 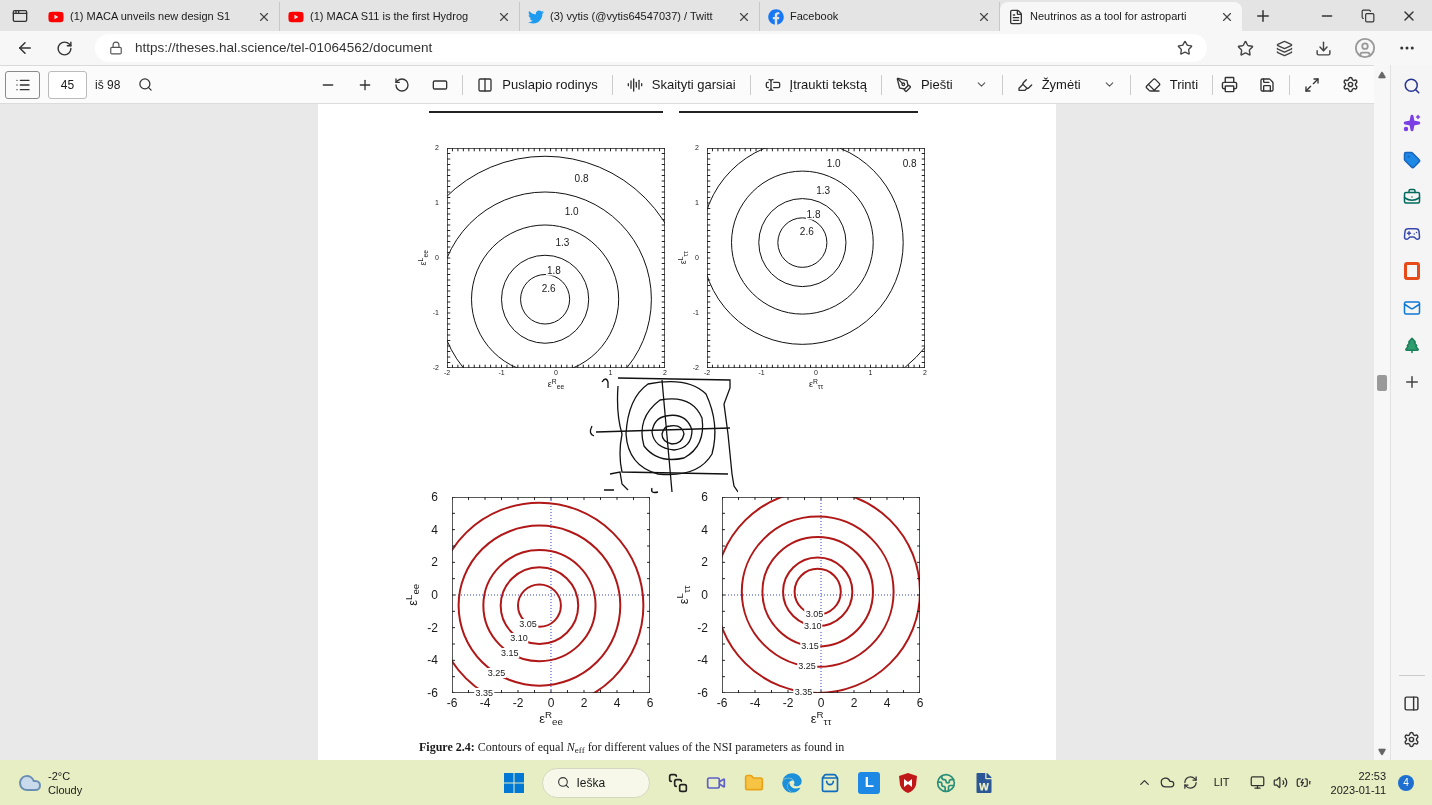 What do you see at coordinates (632, 747) in the screenshot?
I see `figure-caption: Figure 2.4: Contours of equal N$_{eff}$ for different values of the NSI parameters as found in` at bounding box center [632, 747].